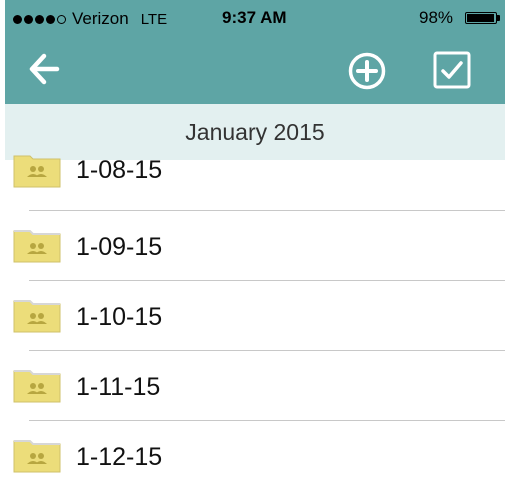 The width and height of the screenshot is (505, 485). Describe the element at coordinates (255, 70) in the screenshot. I see `nav-bar` at that location.